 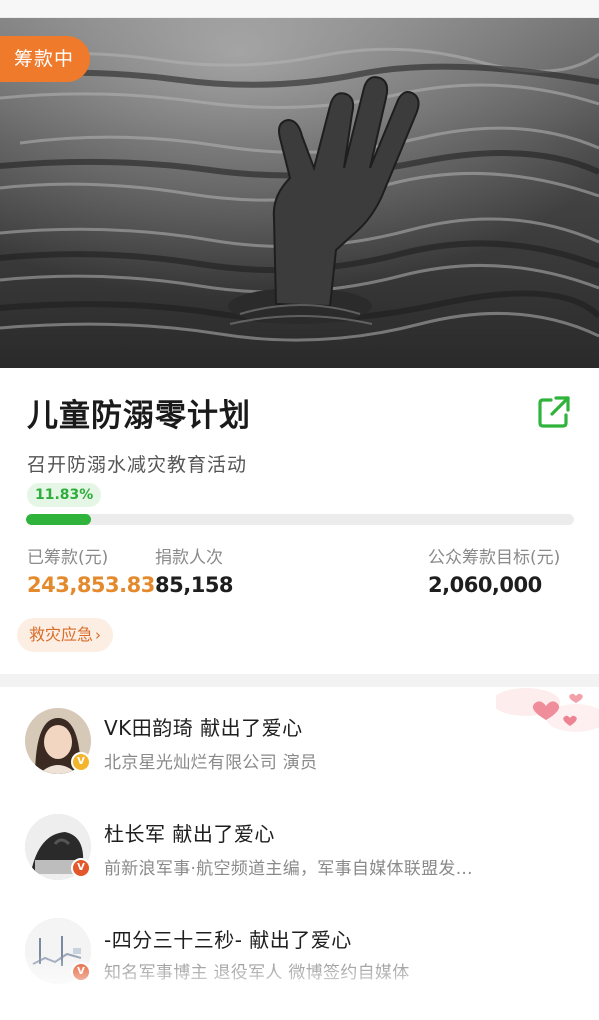 I want to click on donors-count-label: 捐款人次, so click(x=189, y=558).